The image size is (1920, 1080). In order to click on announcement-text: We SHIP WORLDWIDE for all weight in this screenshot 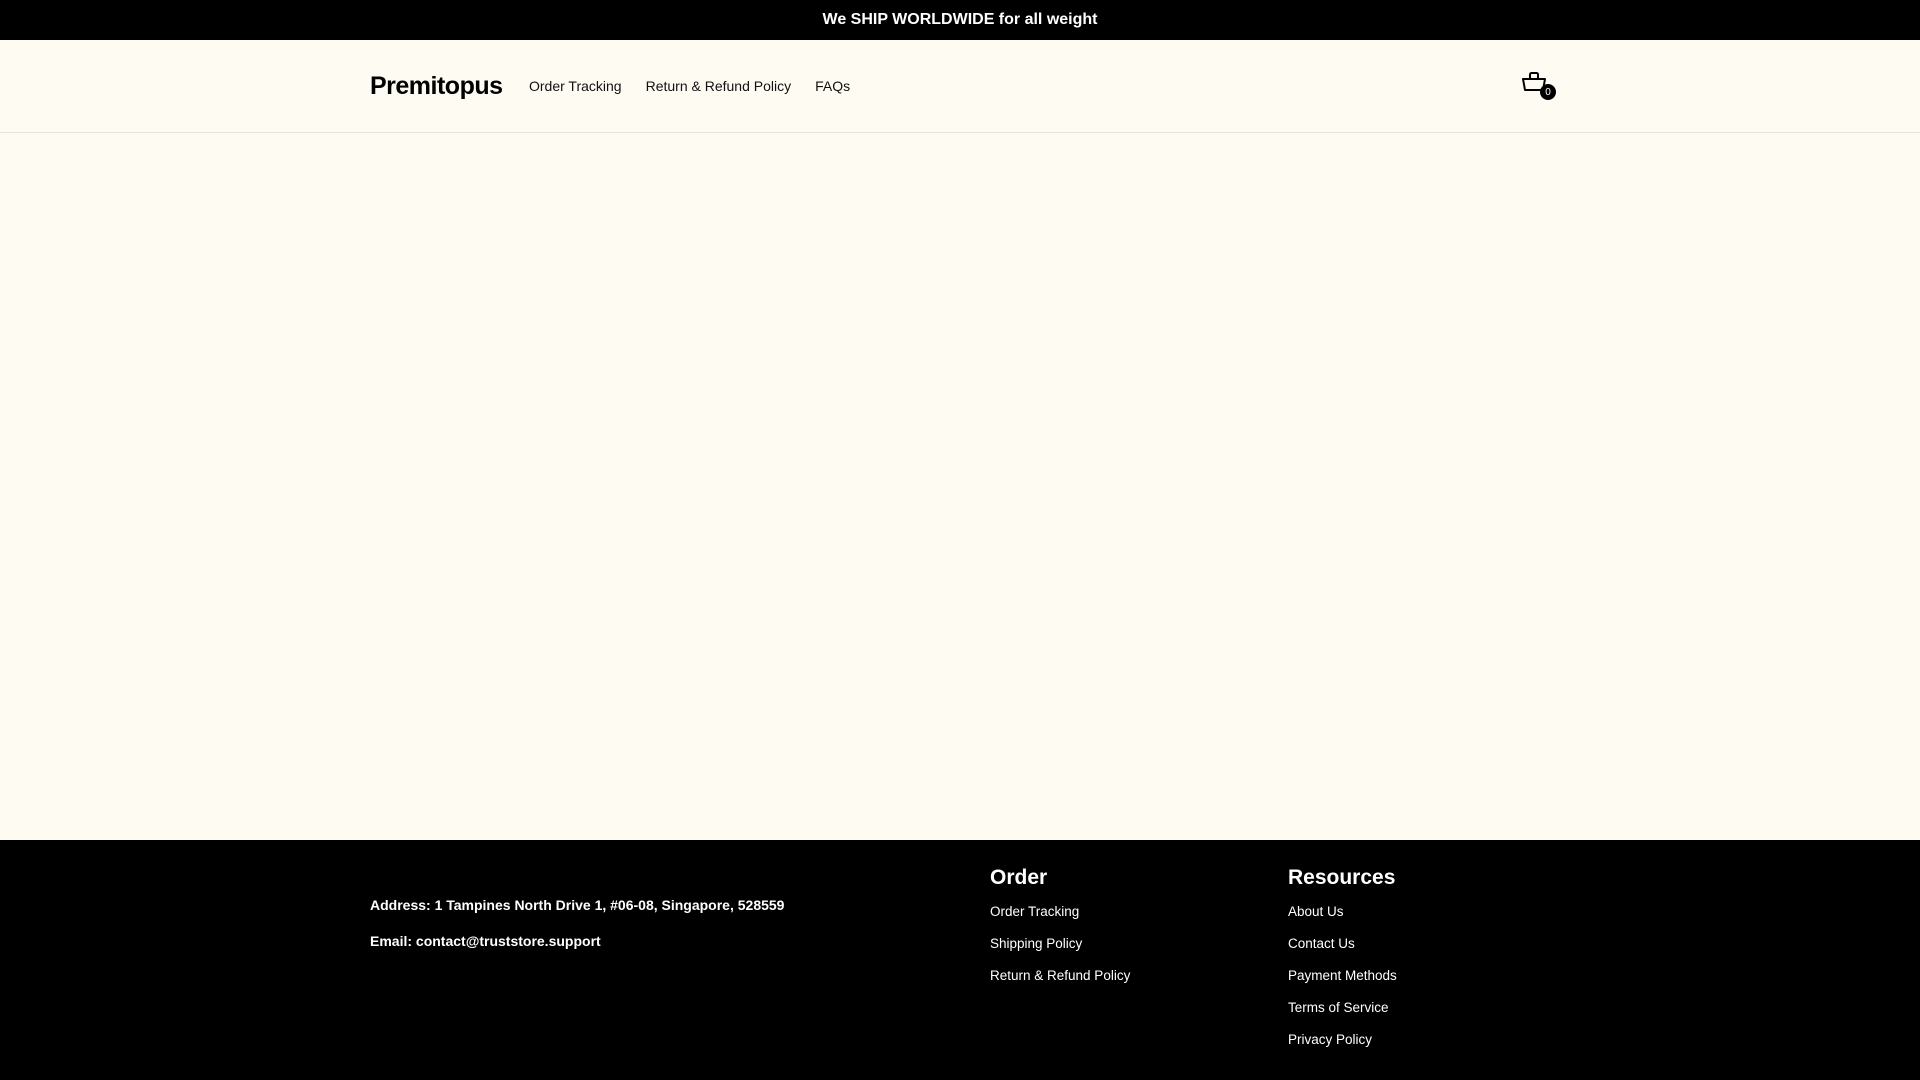, I will do `click(960, 19)`.